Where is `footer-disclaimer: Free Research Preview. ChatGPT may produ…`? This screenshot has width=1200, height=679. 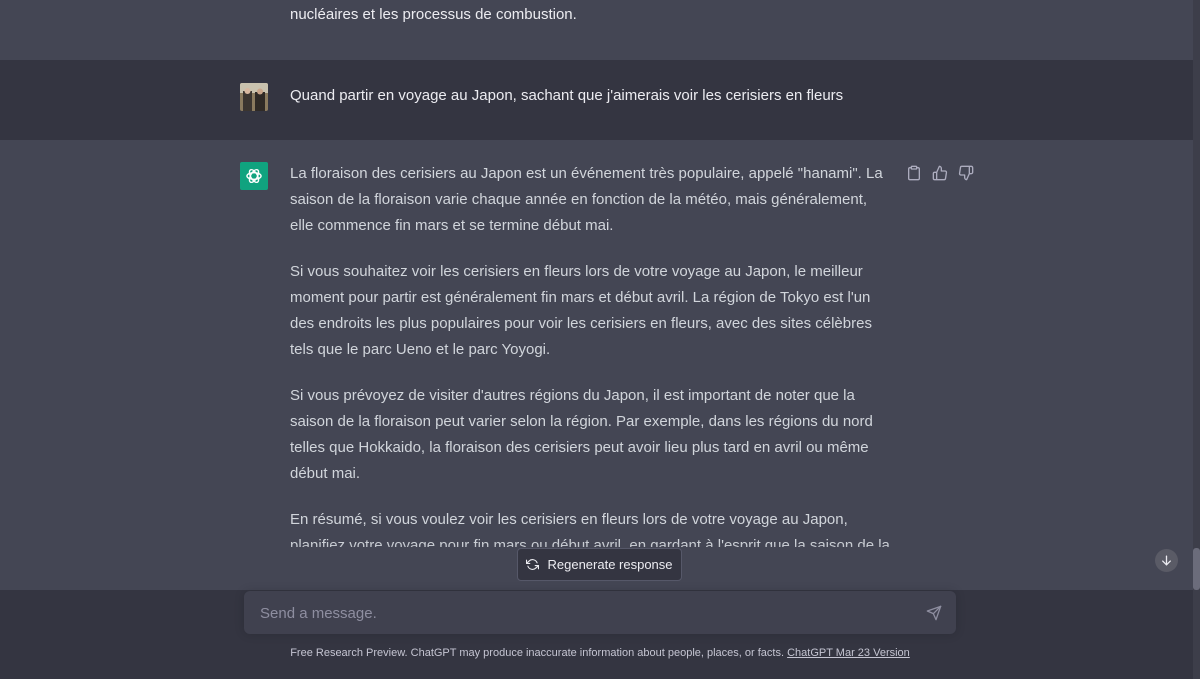
footer-disclaimer: Free Research Preview. ChatGPT may produ… is located at coordinates (600, 653).